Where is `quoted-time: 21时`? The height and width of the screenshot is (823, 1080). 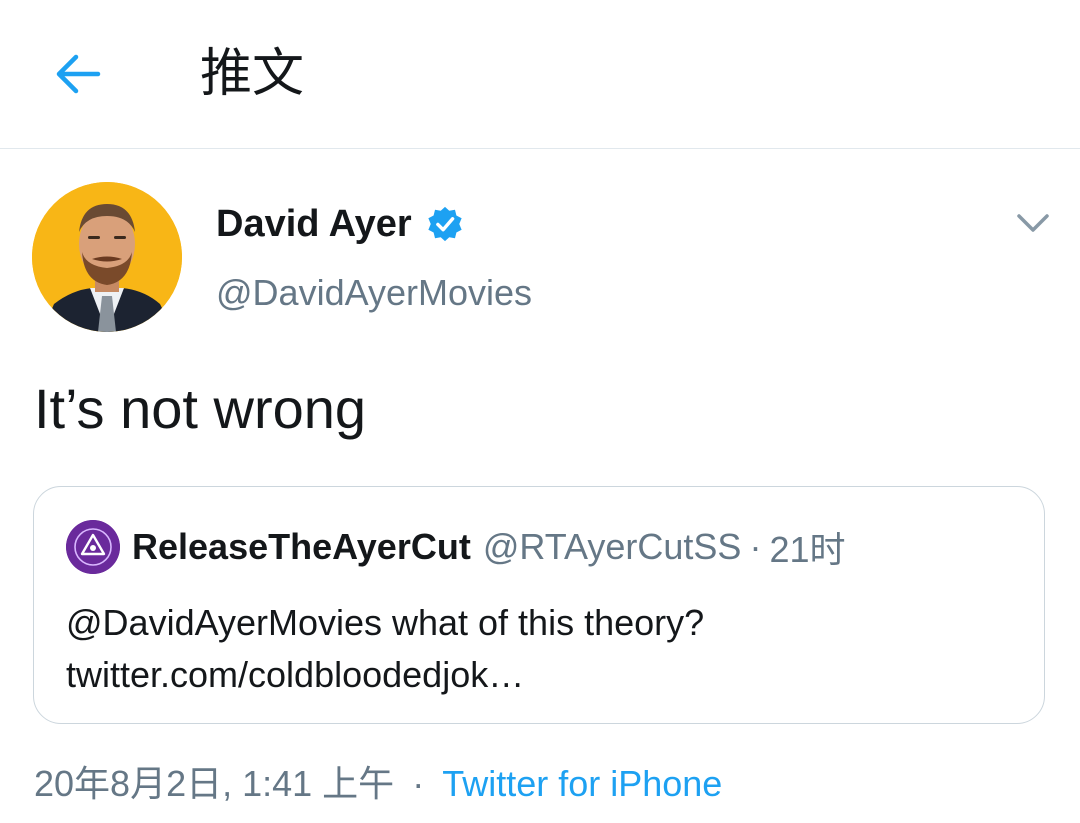 quoted-time: 21时 is located at coordinates (807, 549).